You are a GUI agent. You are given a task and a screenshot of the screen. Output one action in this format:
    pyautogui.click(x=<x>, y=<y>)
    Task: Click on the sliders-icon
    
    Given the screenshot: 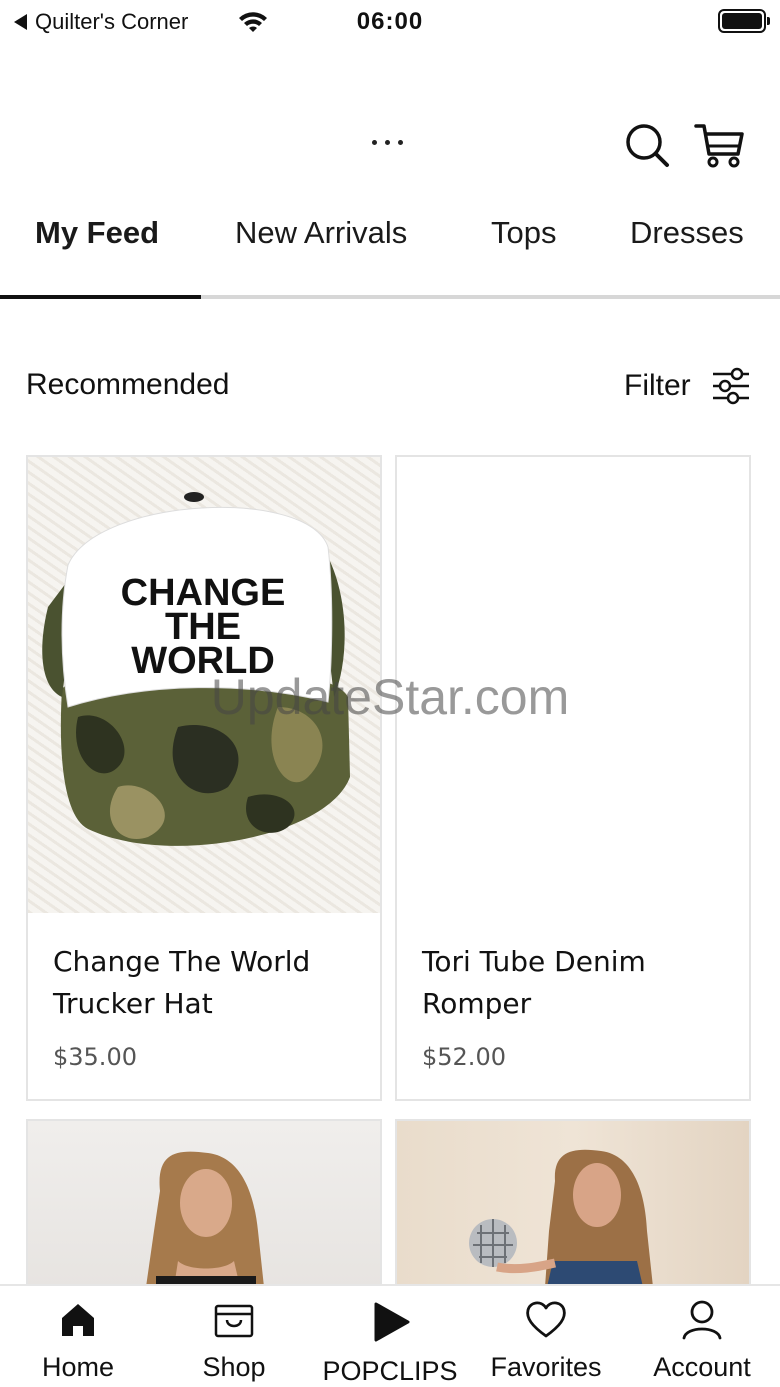 What is the action you would take?
    pyautogui.click(x=730, y=386)
    